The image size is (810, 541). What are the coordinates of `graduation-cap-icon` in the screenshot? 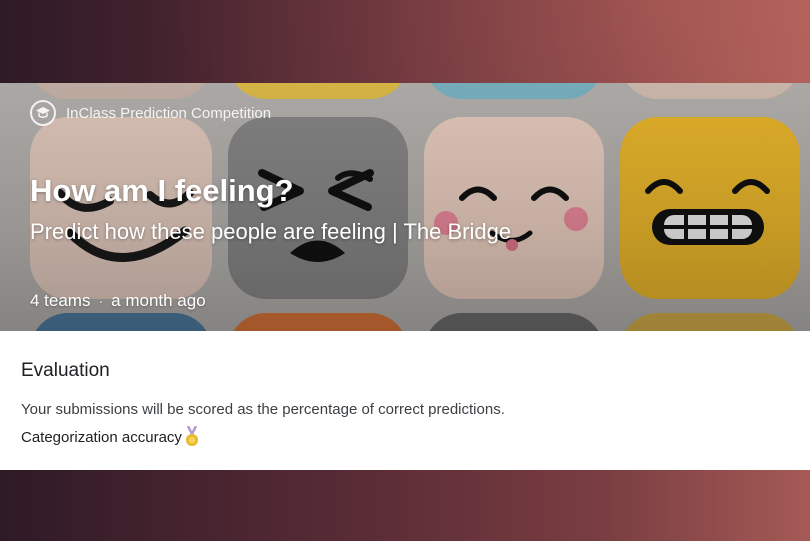 It's located at (43, 113).